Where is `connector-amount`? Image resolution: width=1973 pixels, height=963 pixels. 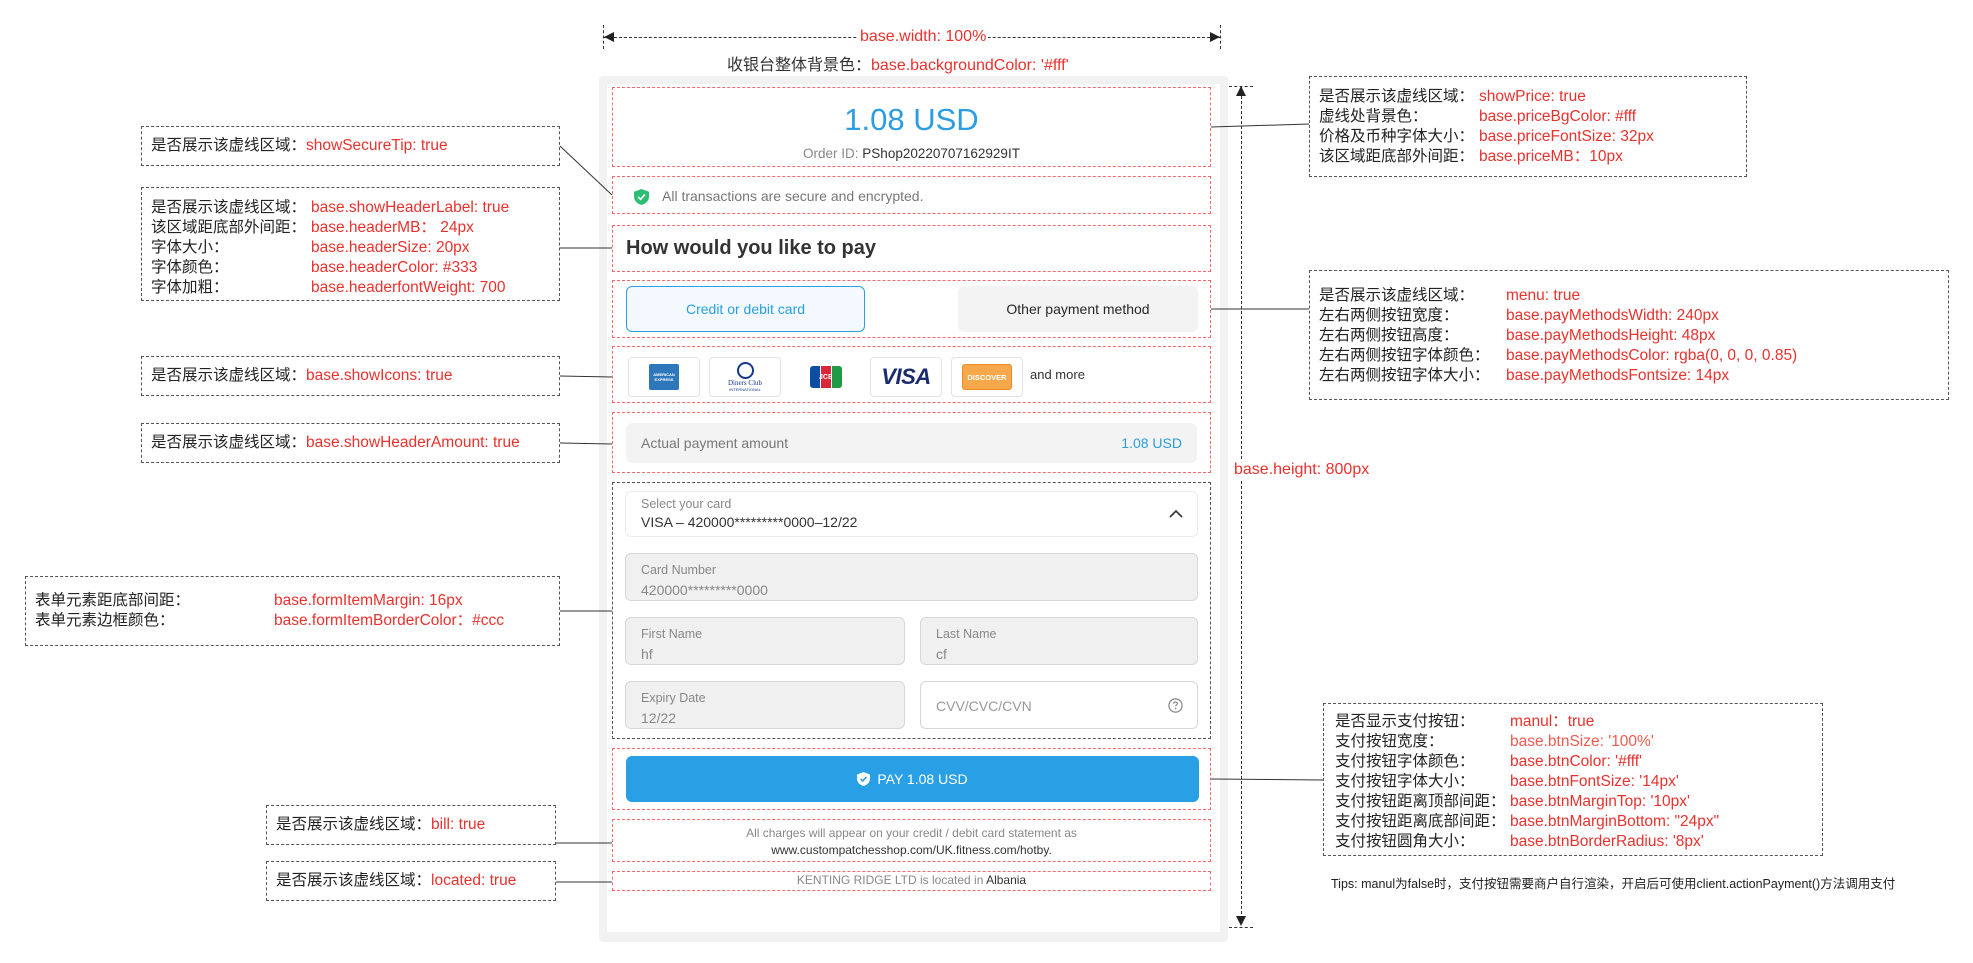
connector-amount is located at coordinates (586, 443).